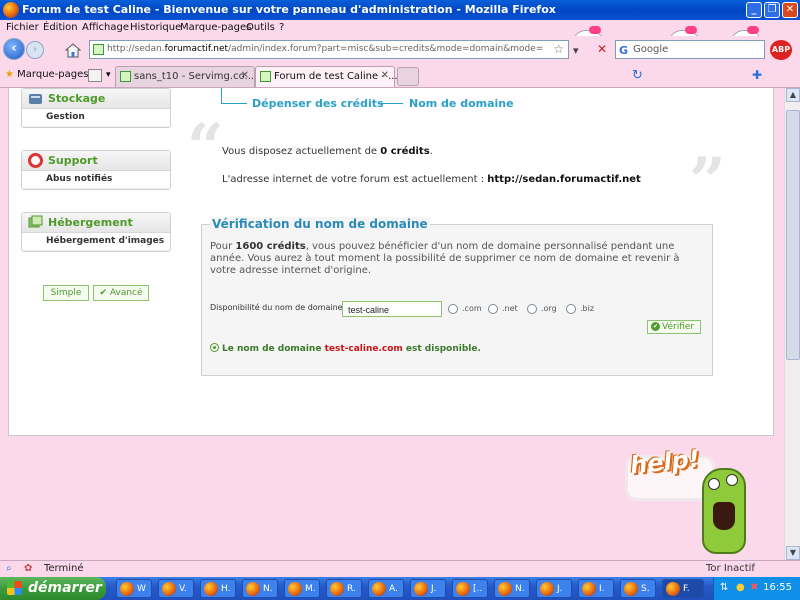  What do you see at coordinates (318, 103) in the screenshot?
I see `breadcrumb-step-credits: Dépenser des crédits` at bounding box center [318, 103].